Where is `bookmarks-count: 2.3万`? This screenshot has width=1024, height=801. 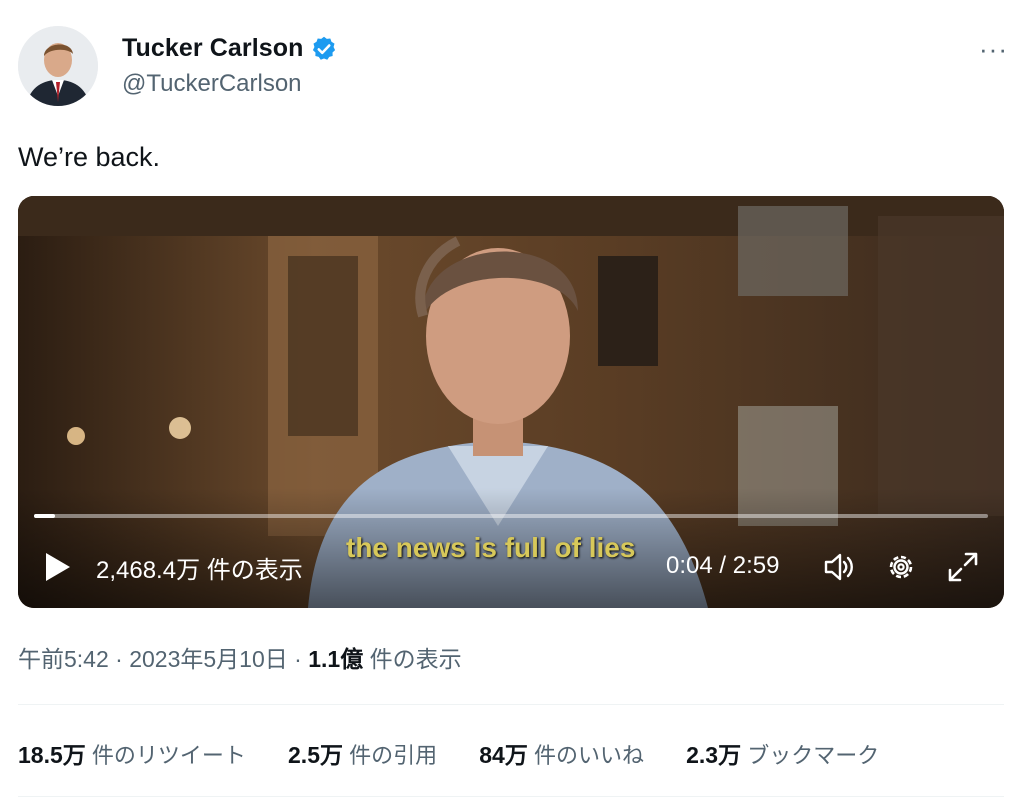
bookmarks-count: 2.3万 is located at coordinates (714, 755).